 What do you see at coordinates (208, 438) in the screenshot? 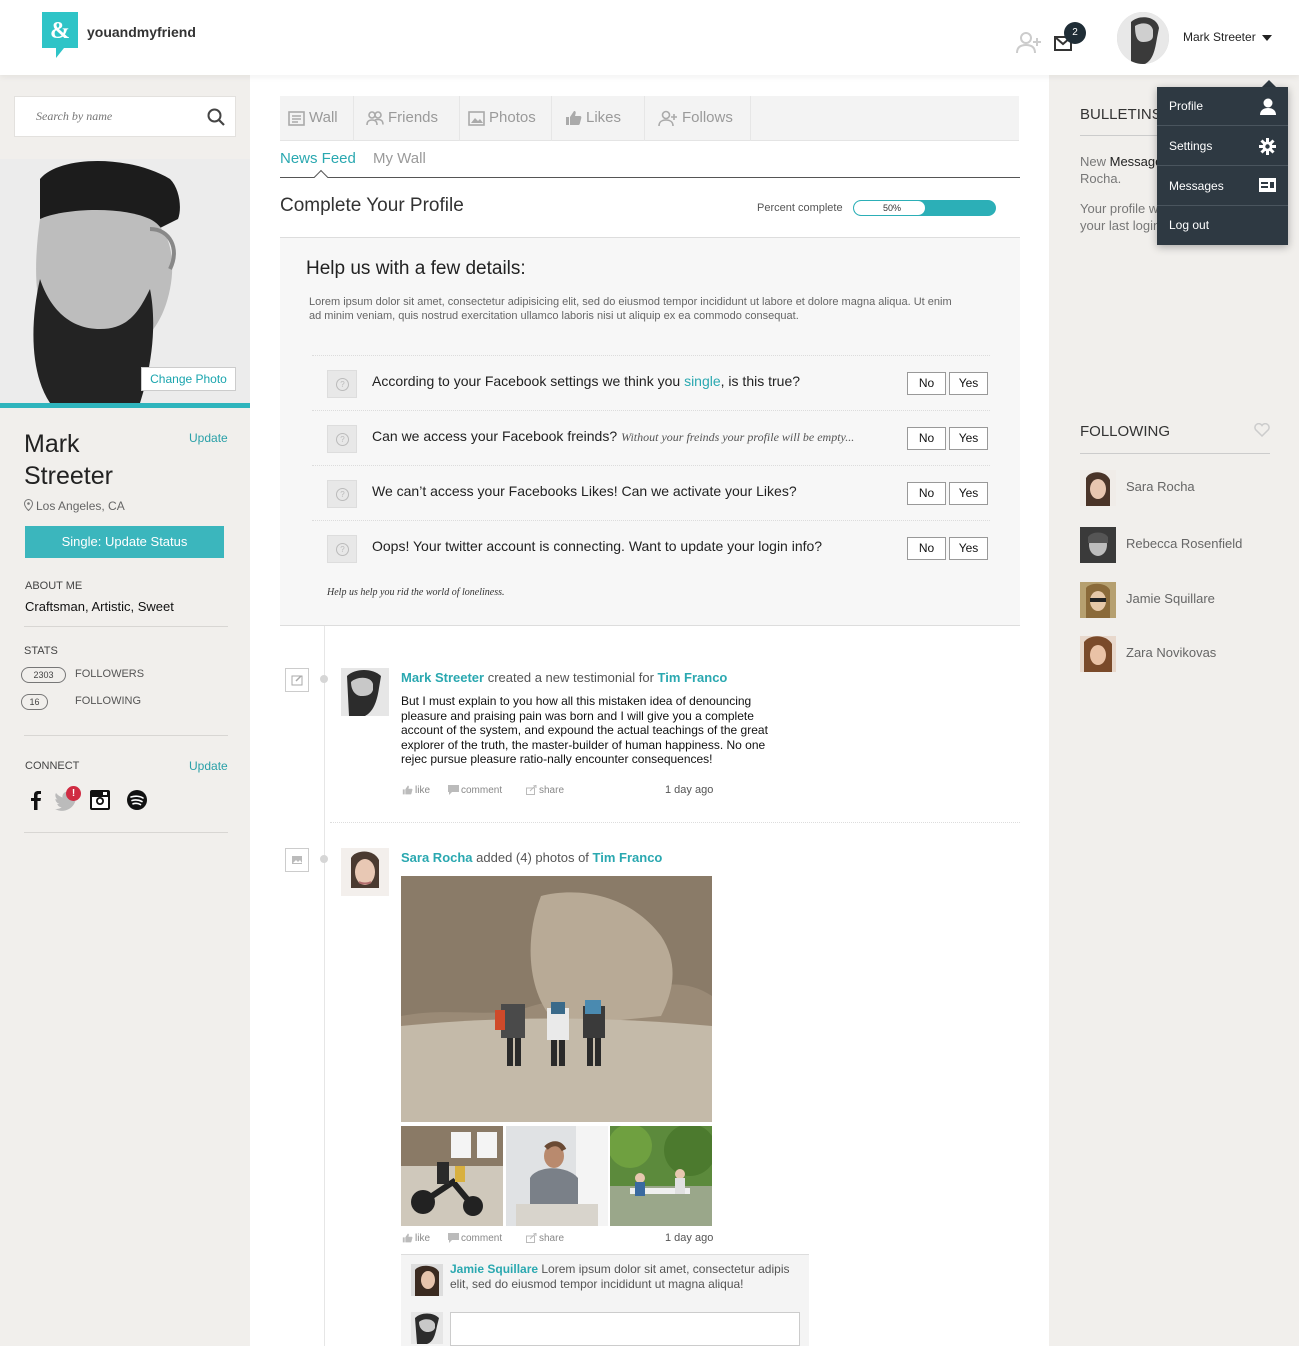
I see `update-profile-link: Update` at bounding box center [208, 438].